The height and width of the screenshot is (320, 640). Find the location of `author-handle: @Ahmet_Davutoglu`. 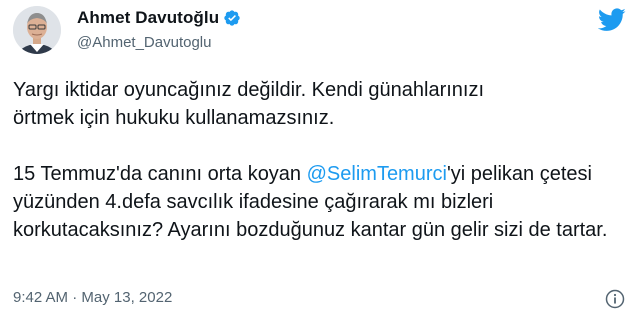

author-handle: @Ahmet_Davutoglu is located at coordinates (144, 42).